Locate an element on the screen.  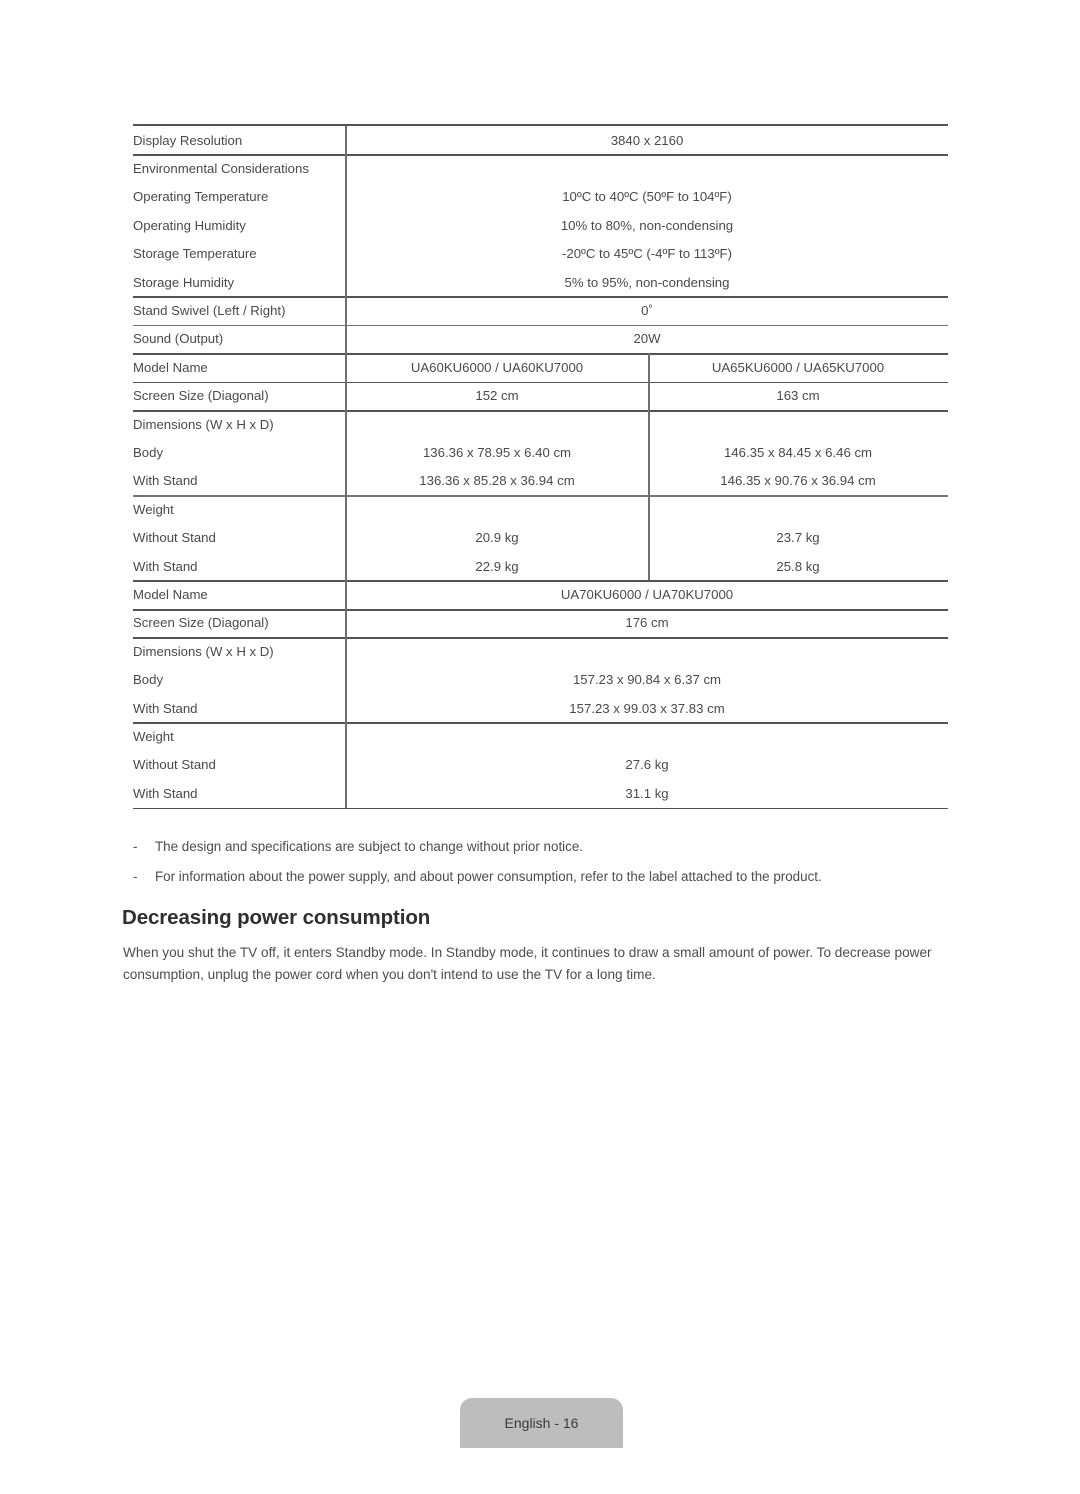
table-group-screen-size-70: Screen Size (Diagonal) 176 cm is located at coordinates (540, 623).